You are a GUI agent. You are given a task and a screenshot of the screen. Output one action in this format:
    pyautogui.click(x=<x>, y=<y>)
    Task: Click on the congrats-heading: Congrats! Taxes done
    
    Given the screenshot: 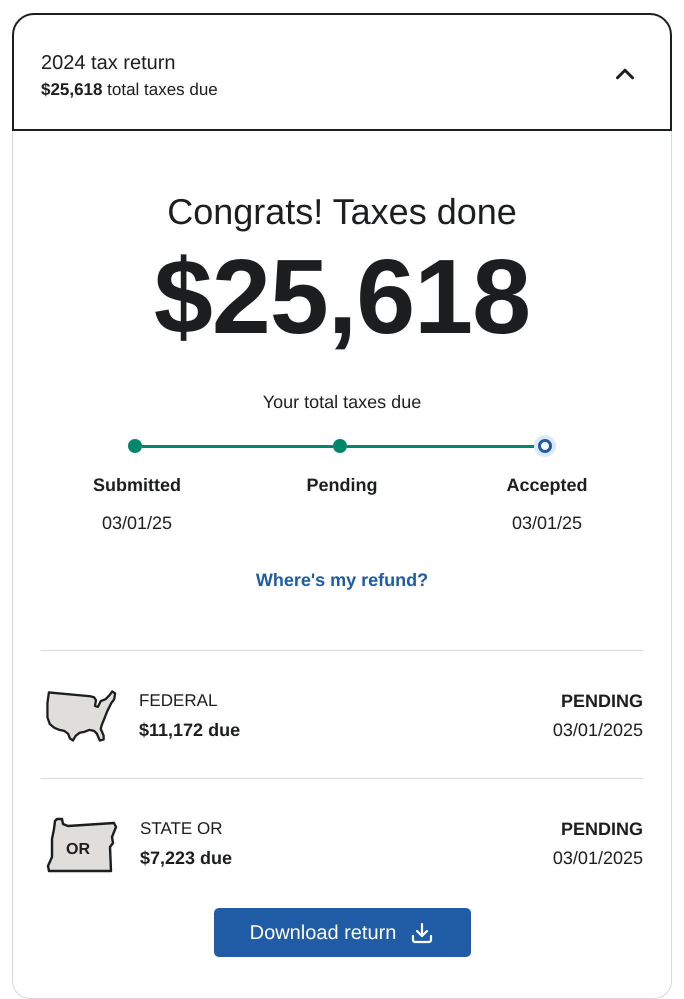 What is the action you would take?
    pyautogui.click(x=342, y=212)
    